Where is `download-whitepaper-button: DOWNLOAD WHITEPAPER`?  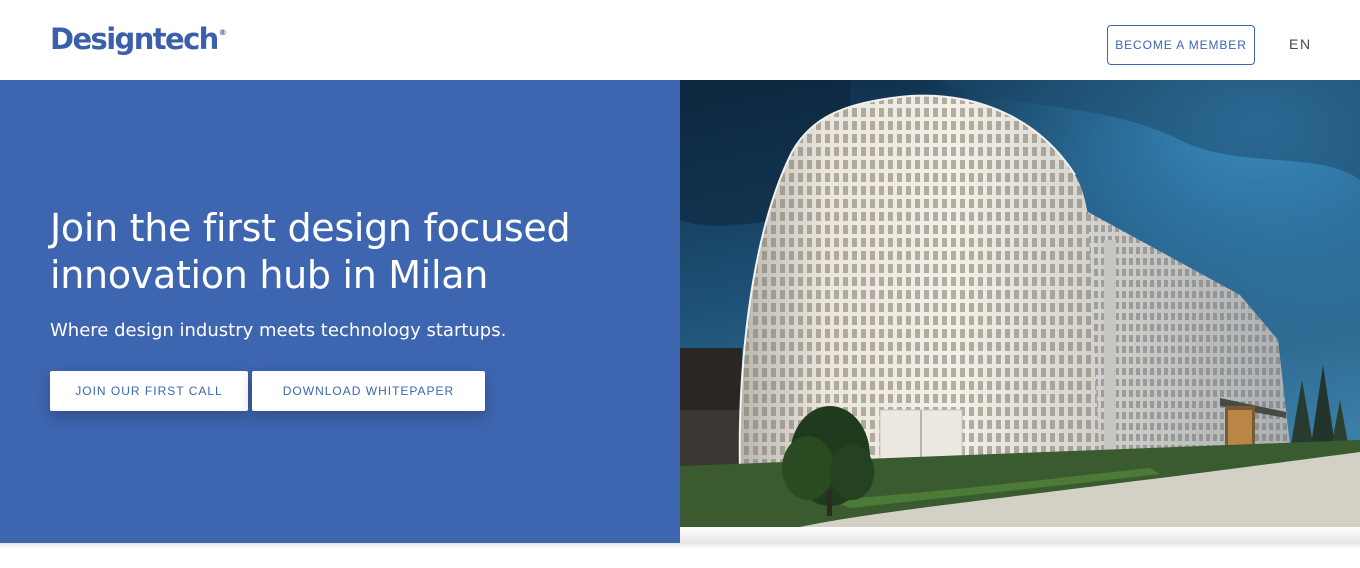
download-whitepaper-button: DOWNLOAD WHITEPAPER is located at coordinates (368, 391).